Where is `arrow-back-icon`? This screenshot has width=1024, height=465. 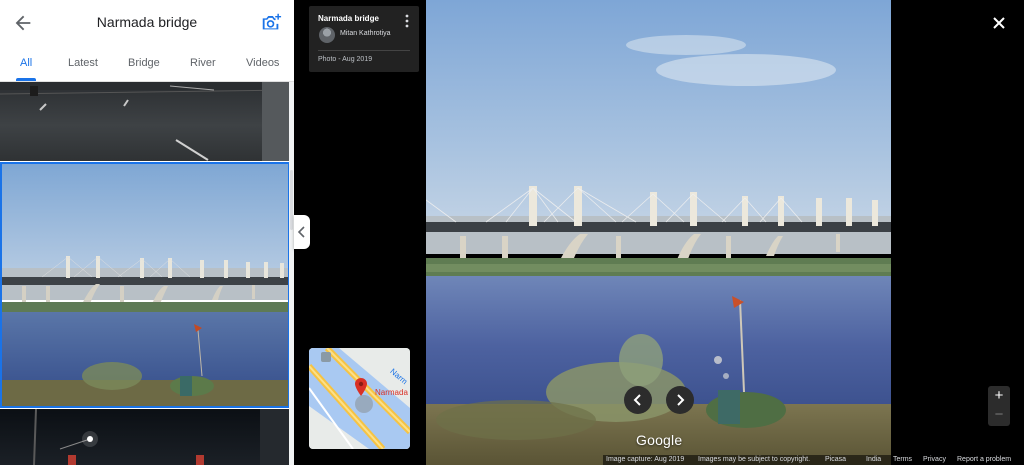 arrow-back-icon is located at coordinates (23, 23).